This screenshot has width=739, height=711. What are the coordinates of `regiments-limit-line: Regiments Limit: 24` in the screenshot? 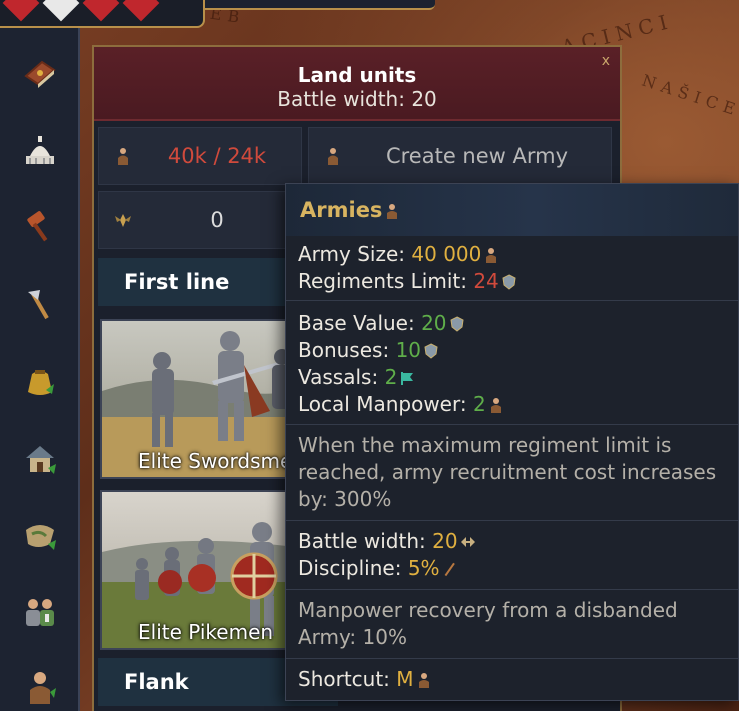 It's located at (407, 281).